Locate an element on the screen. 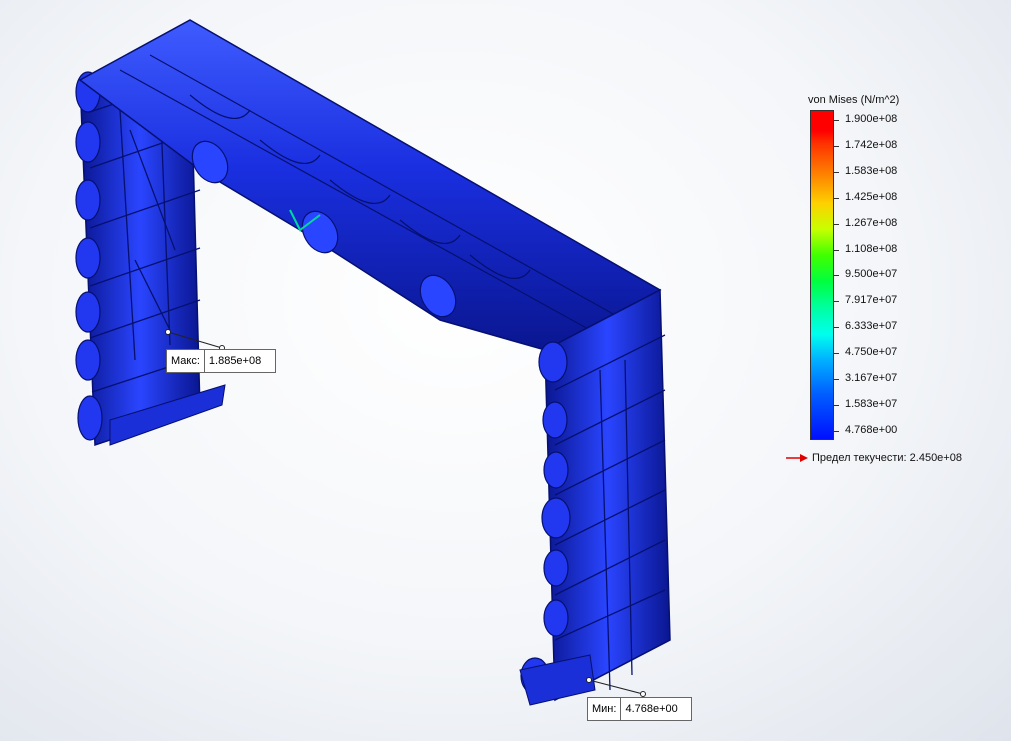 The width and height of the screenshot is (1011, 741). min-probe-value: 4.768e+00 is located at coordinates (651, 709).